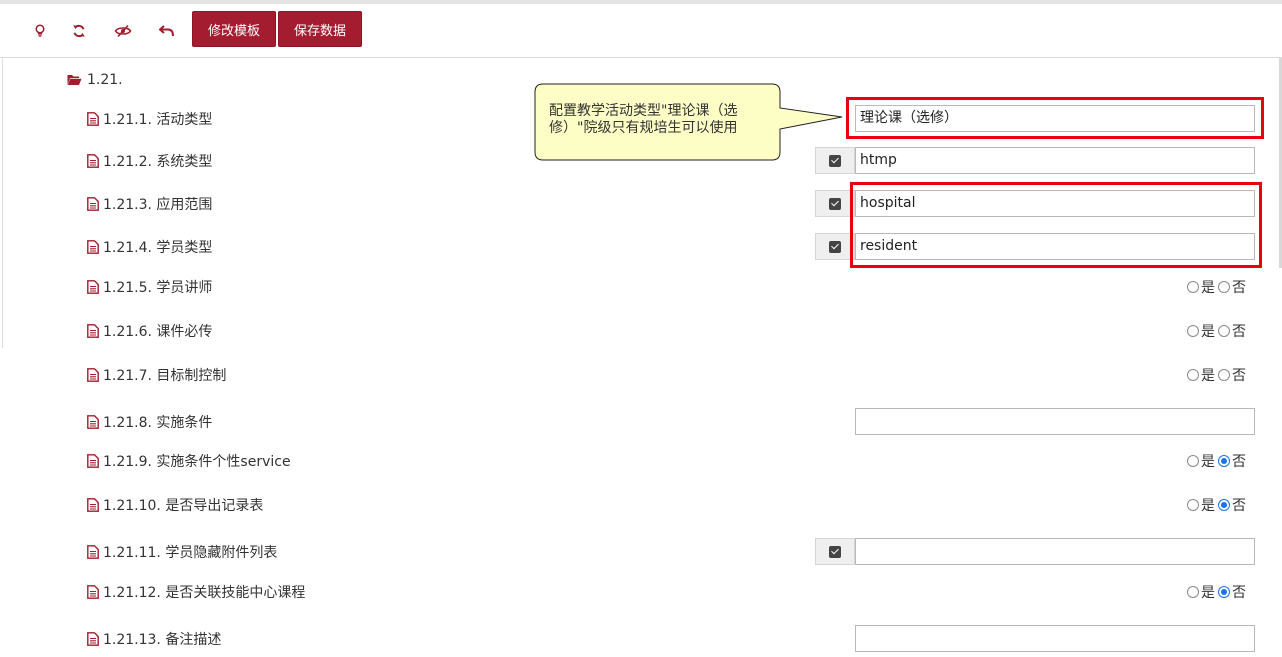  What do you see at coordinates (183, 506) in the screenshot?
I see `item-label: 1.21.10. 是否导出记录表` at bounding box center [183, 506].